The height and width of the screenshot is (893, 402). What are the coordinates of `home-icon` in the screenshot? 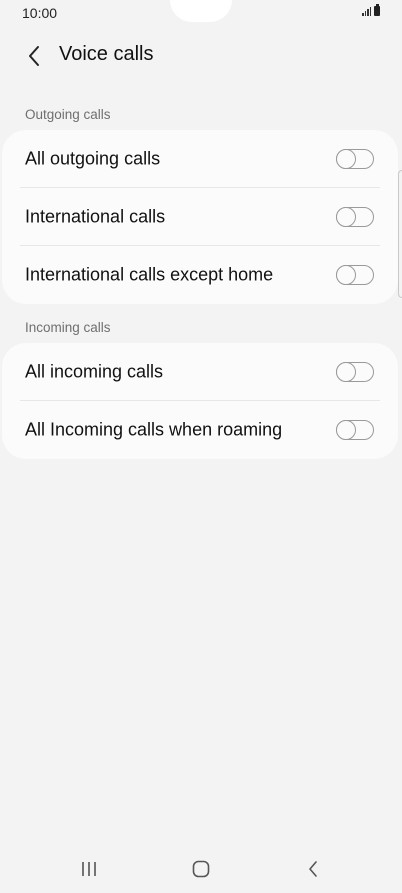 It's located at (201, 869).